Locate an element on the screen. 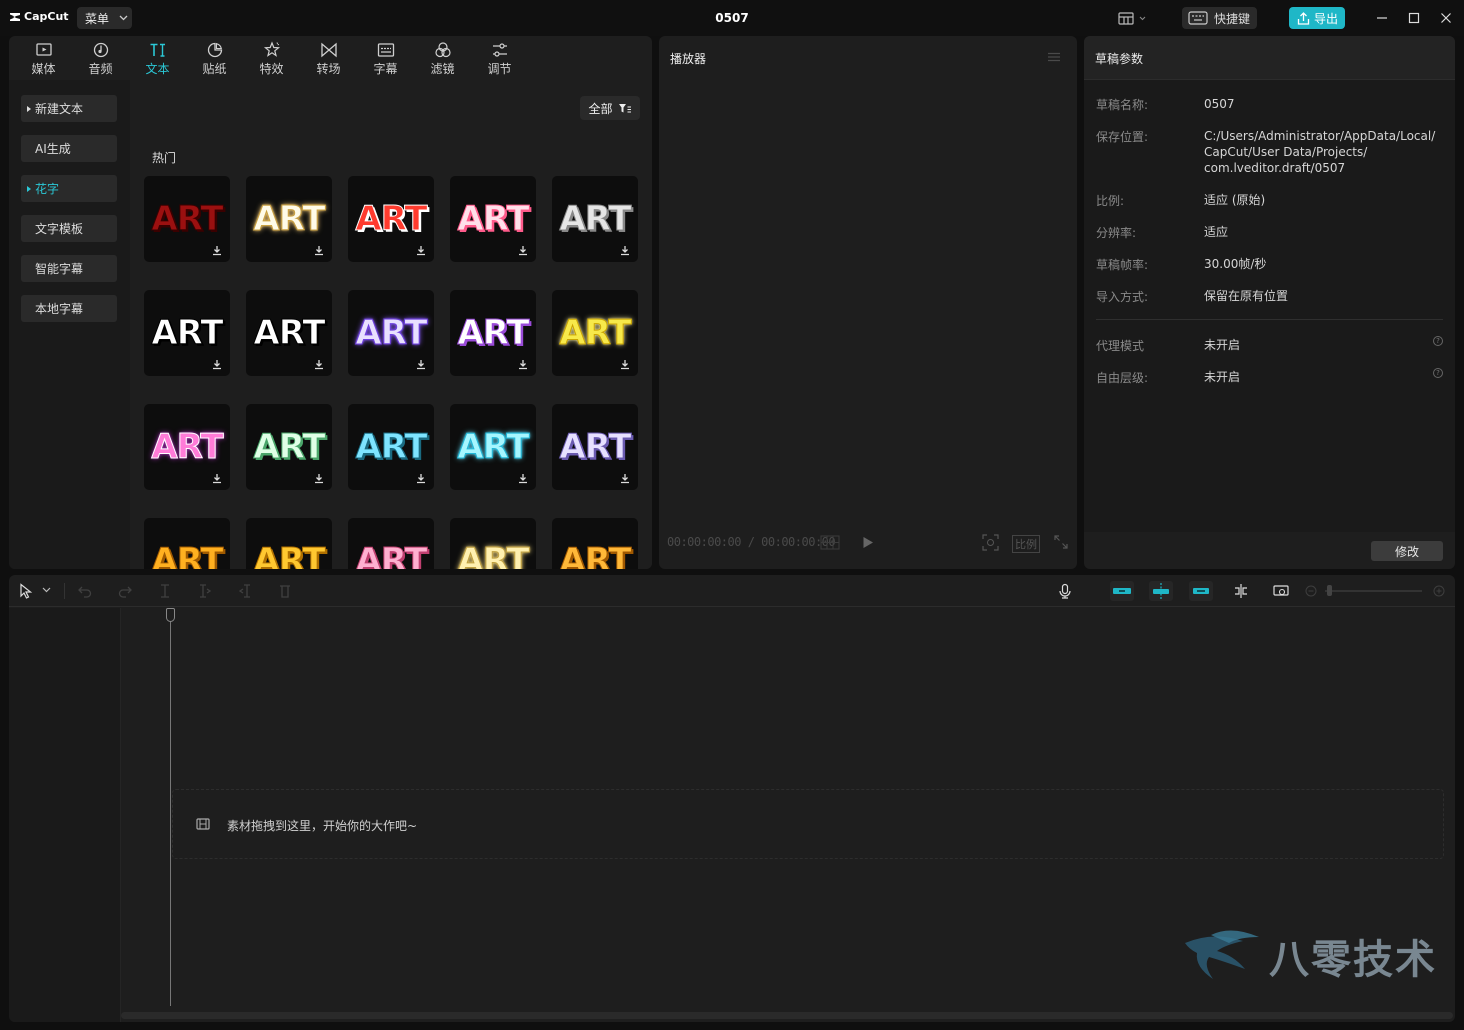 This screenshot has height=1030, width=1464. category-new-text: 新建文本 is located at coordinates (69, 108).